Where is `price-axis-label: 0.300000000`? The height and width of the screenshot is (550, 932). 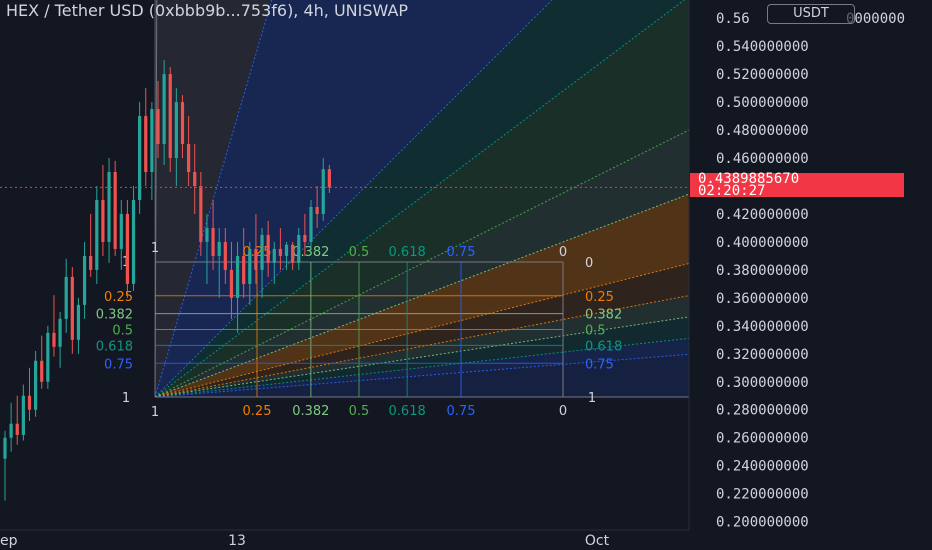 price-axis-label: 0.300000000 is located at coordinates (762, 383).